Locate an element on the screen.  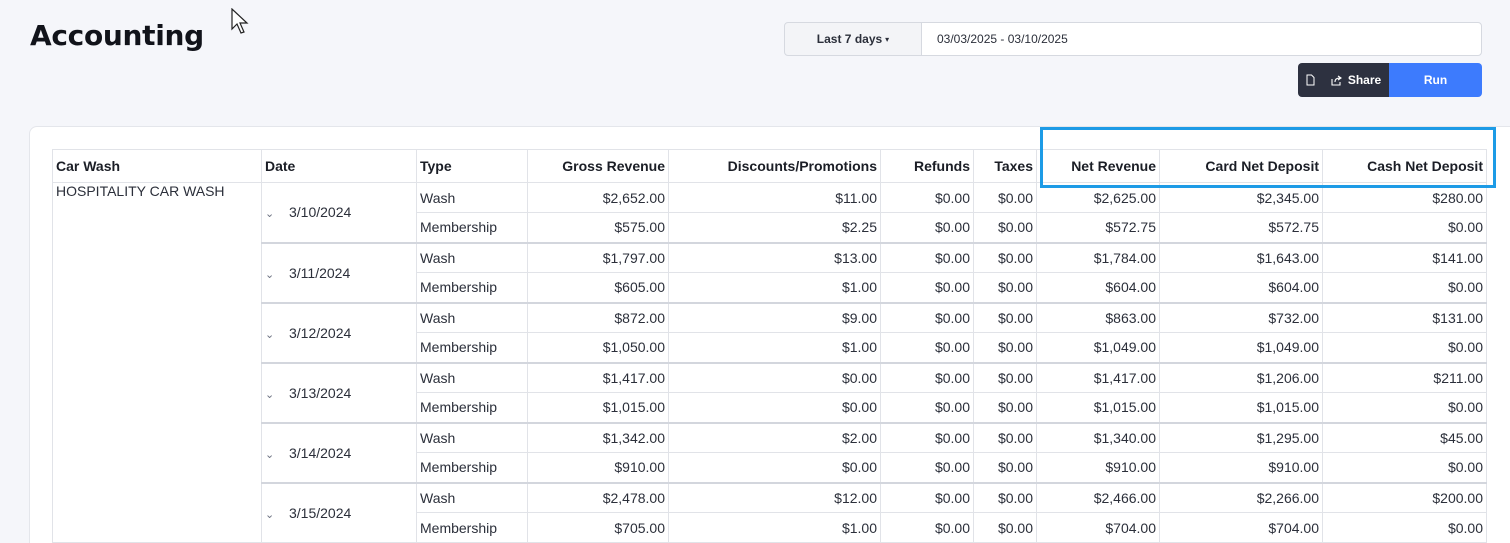
date-range-dropdown: Last 7 days ▾ is located at coordinates (853, 39).